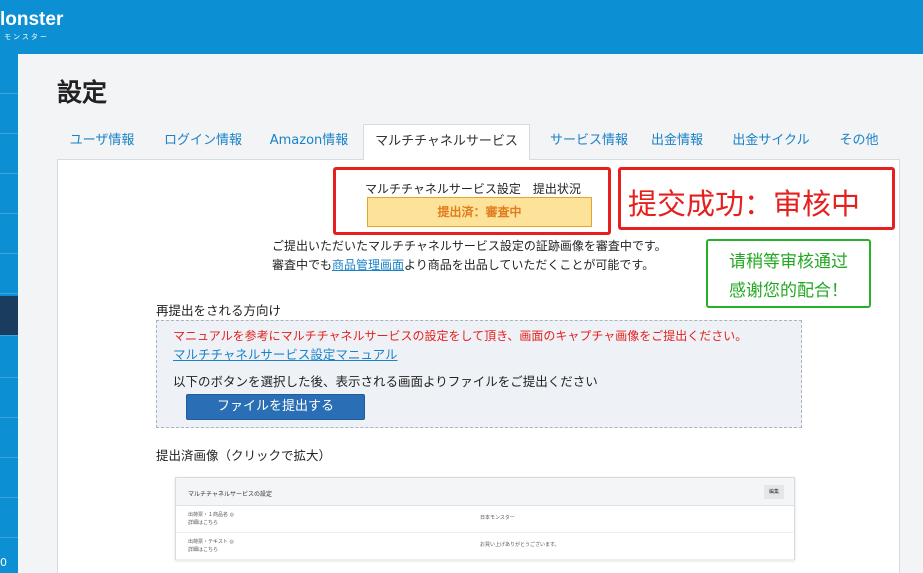  Describe the element at coordinates (479, 212) in the screenshot. I see `status-badge: 提出済：審査中` at that location.